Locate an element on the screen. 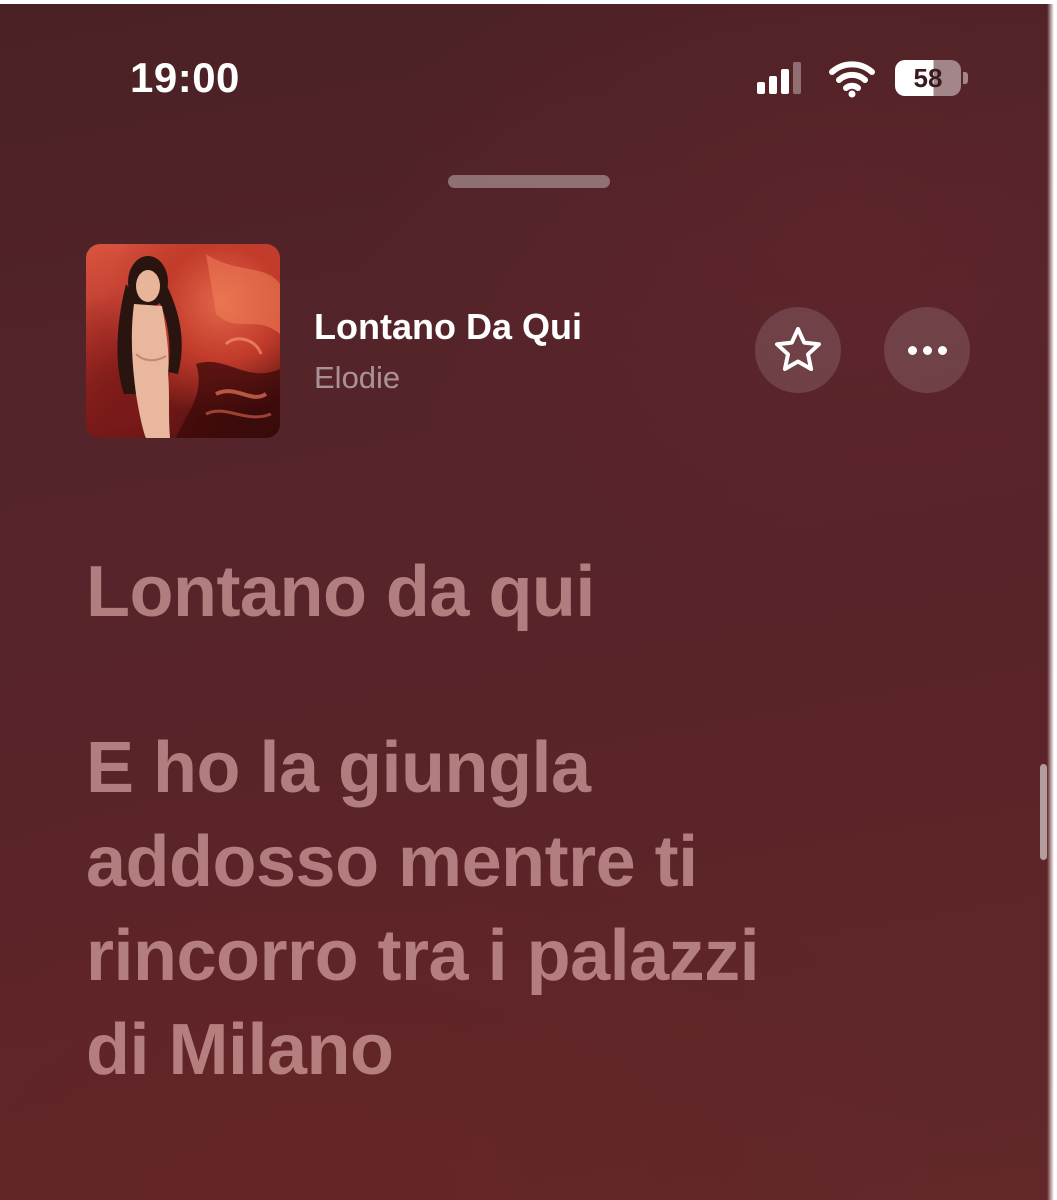 The height and width of the screenshot is (1200, 1057). scrollbar is located at coordinates (1043, 812).